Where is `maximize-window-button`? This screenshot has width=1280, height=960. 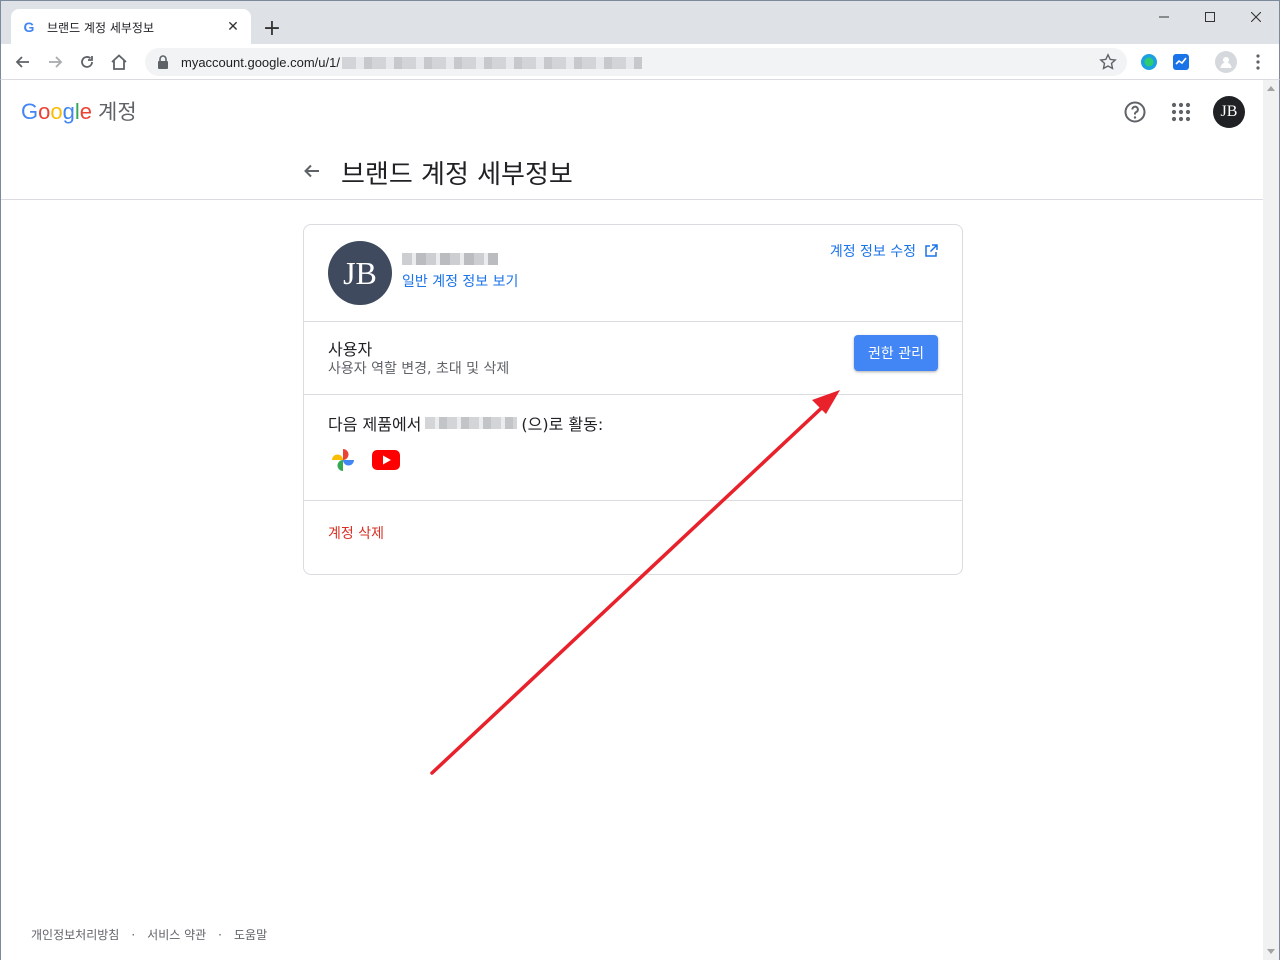
maximize-window-button is located at coordinates (1210, 17).